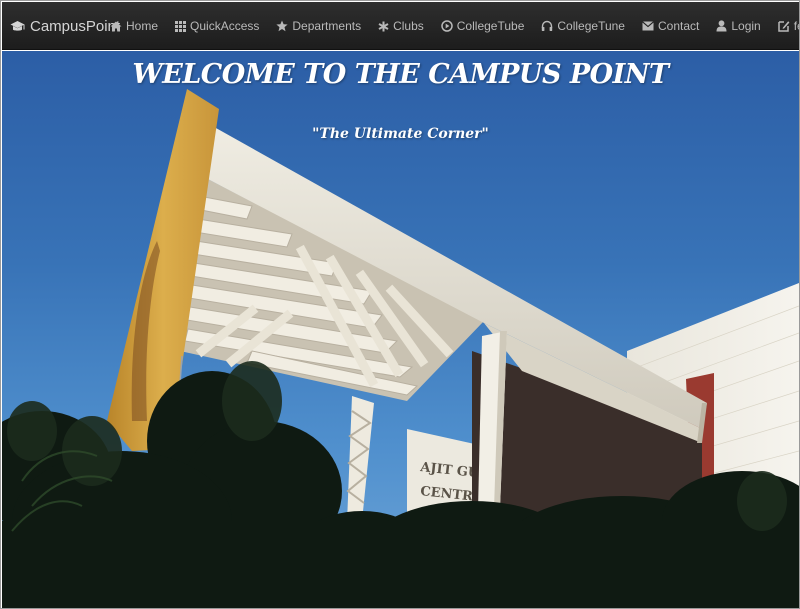 Image resolution: width=800 pixels, height=609 pixels. I want to click on nav-item-label: CollegeTune, so click(591, 26).